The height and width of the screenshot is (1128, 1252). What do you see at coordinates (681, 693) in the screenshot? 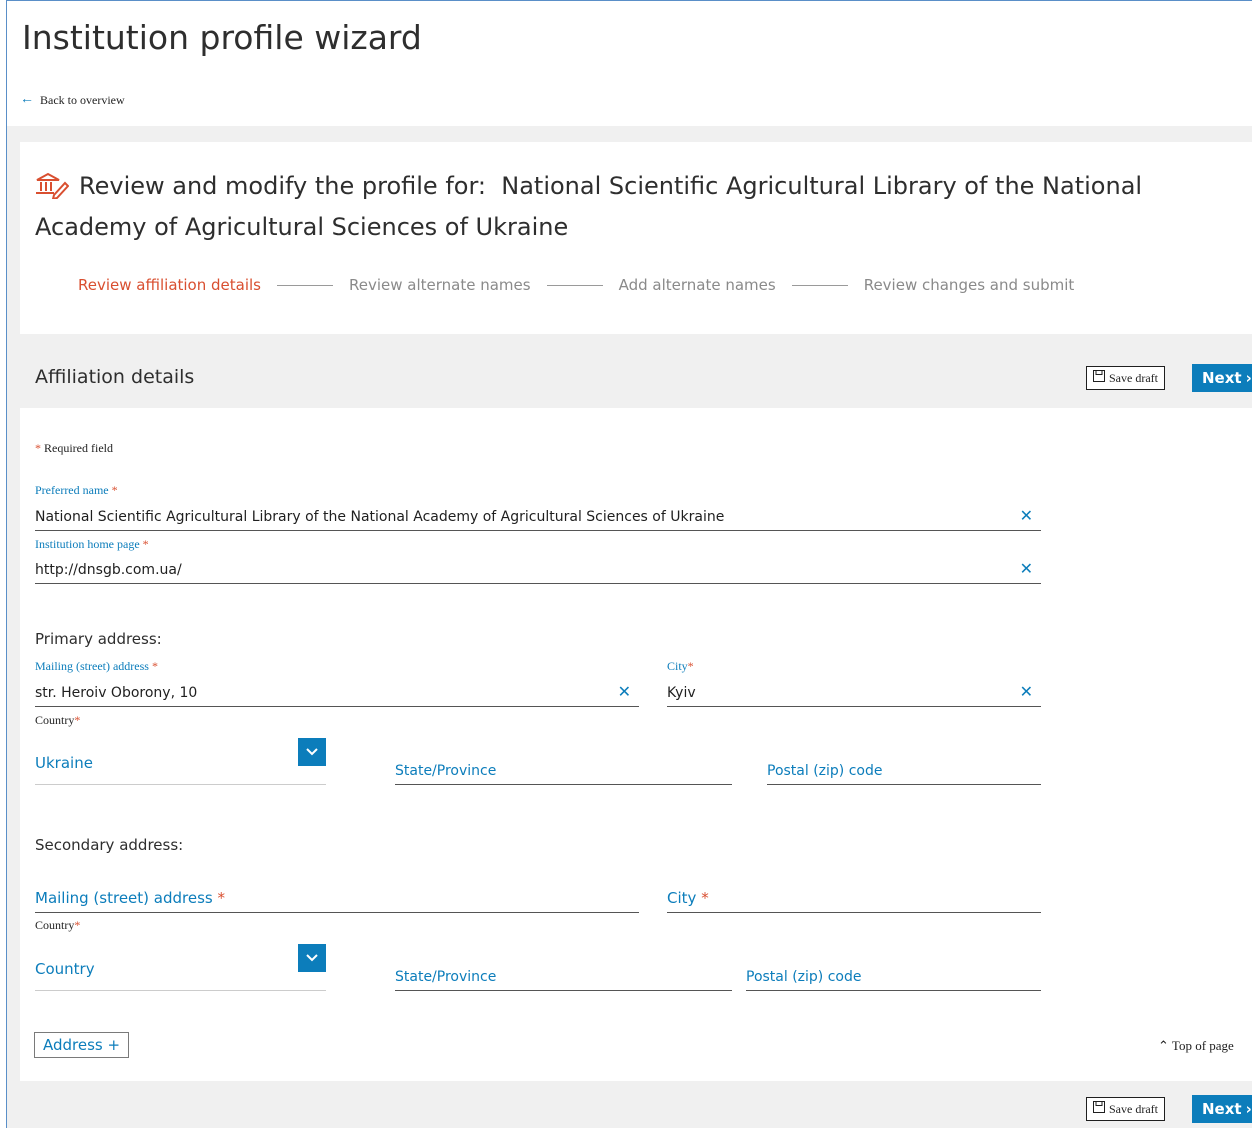
I see `primary-city-value: Kyiv` at bounding box center [681, 693].